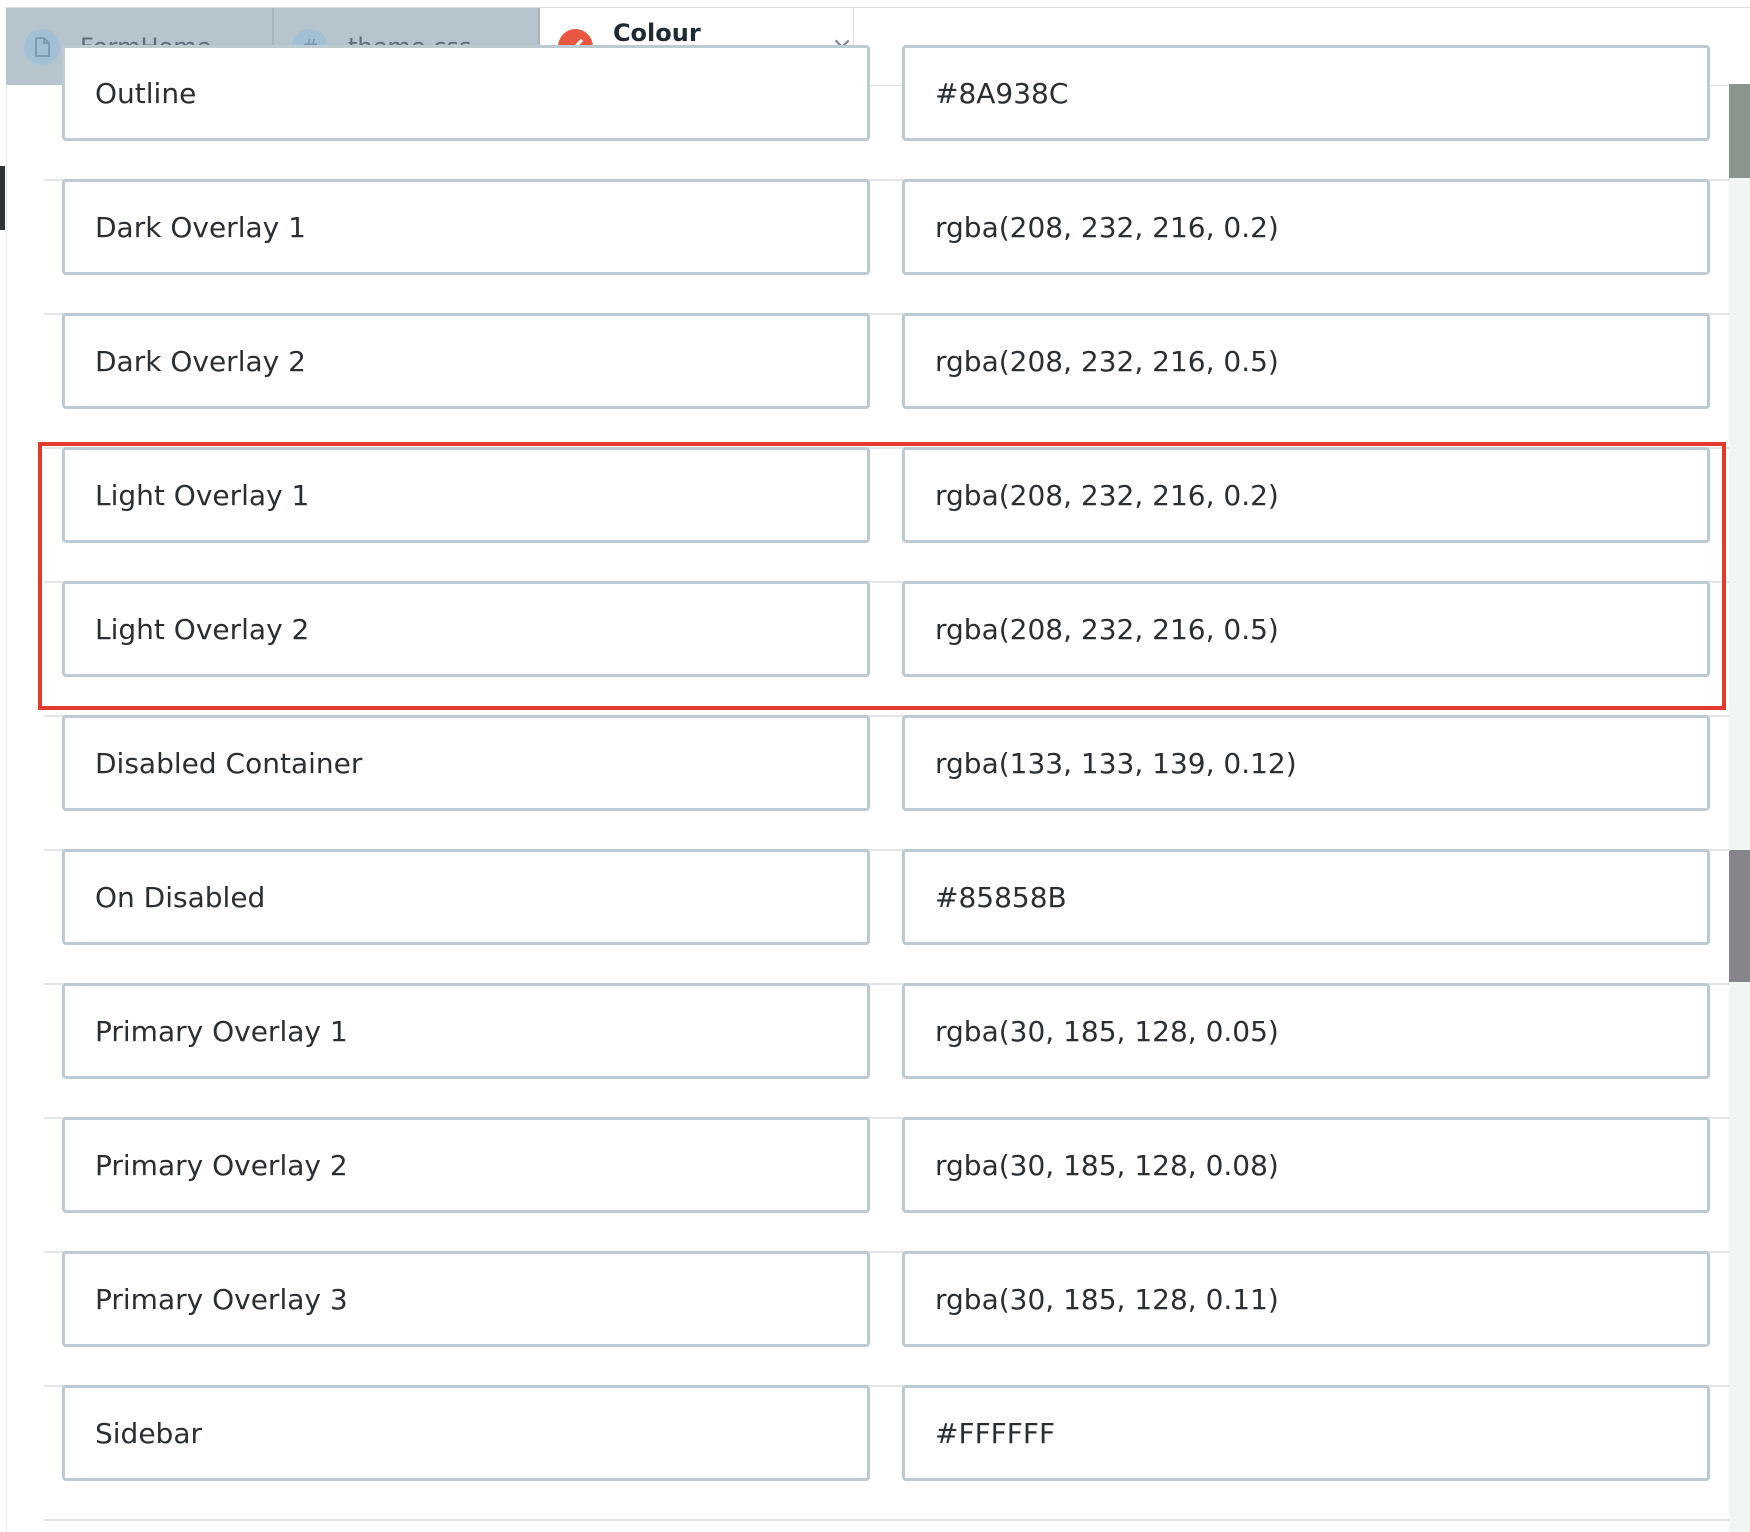 This screenshot has width=1750, height=1532. Describe the element at coordinates (1306, 1031) in the screenshot. I see `colour-value-input: rgba(30, 185, 128, 0.05)` at that location.